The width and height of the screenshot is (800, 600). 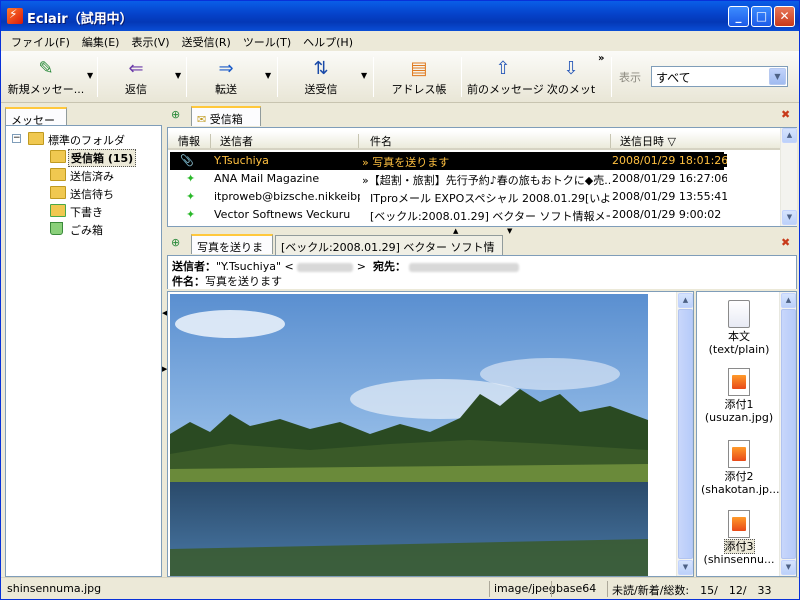 What do you see at coordinates (505, 78) in the screenshot?
I see `prev-message-button: ⇧ 前のメッセージ` at bounding box center [505, 78].